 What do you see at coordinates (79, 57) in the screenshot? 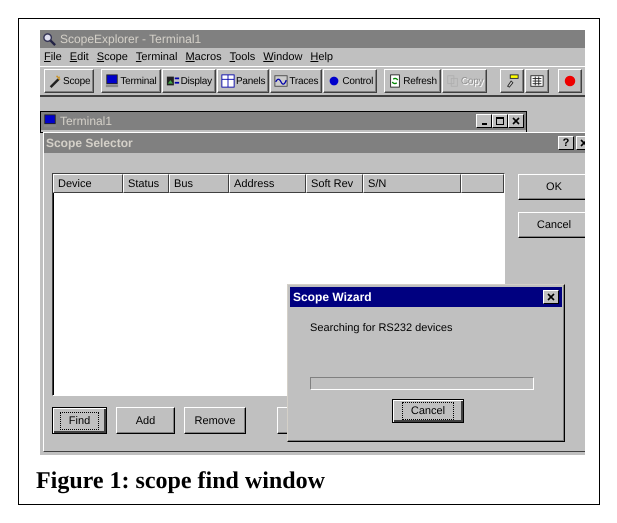
I see `menu-item: Edit` at bounding box center [79, 57].